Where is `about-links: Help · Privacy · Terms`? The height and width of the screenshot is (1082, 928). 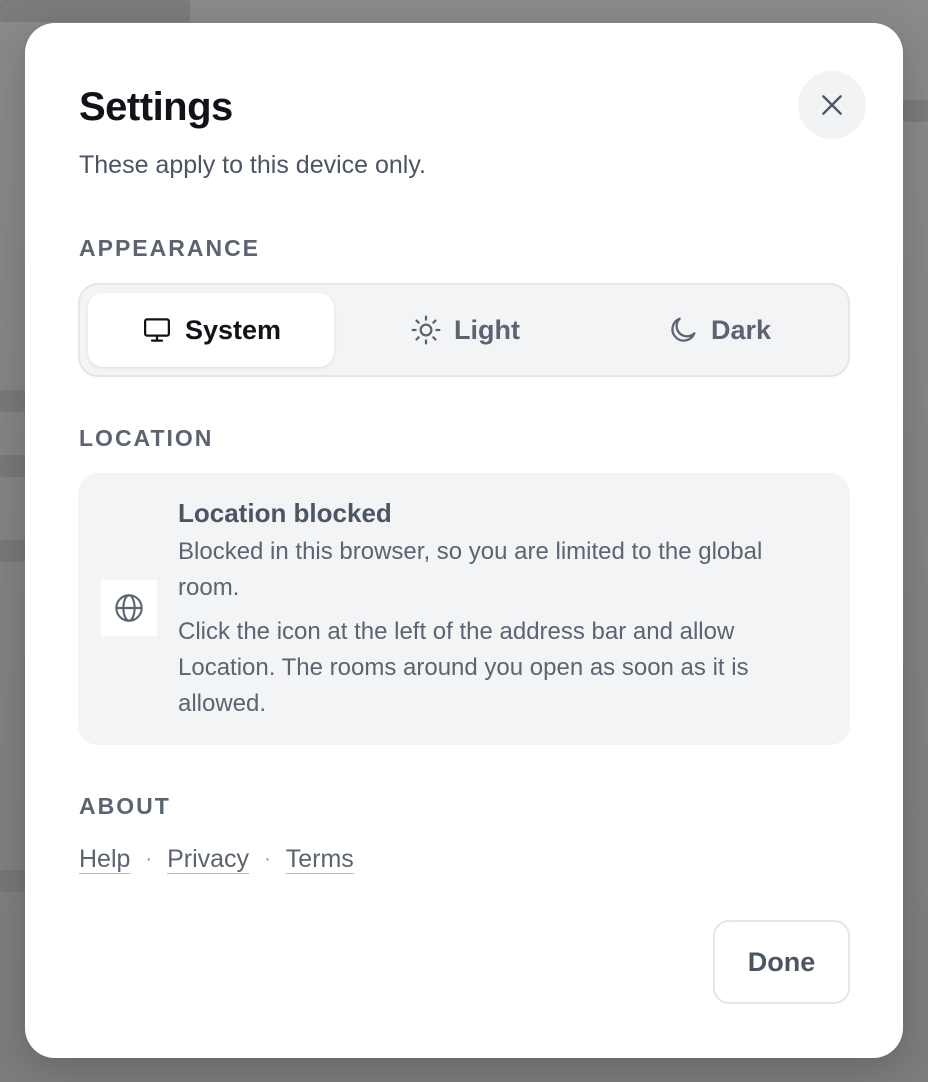 about-links: Help · Privacy · Terms is located at coordinates (216, 859).